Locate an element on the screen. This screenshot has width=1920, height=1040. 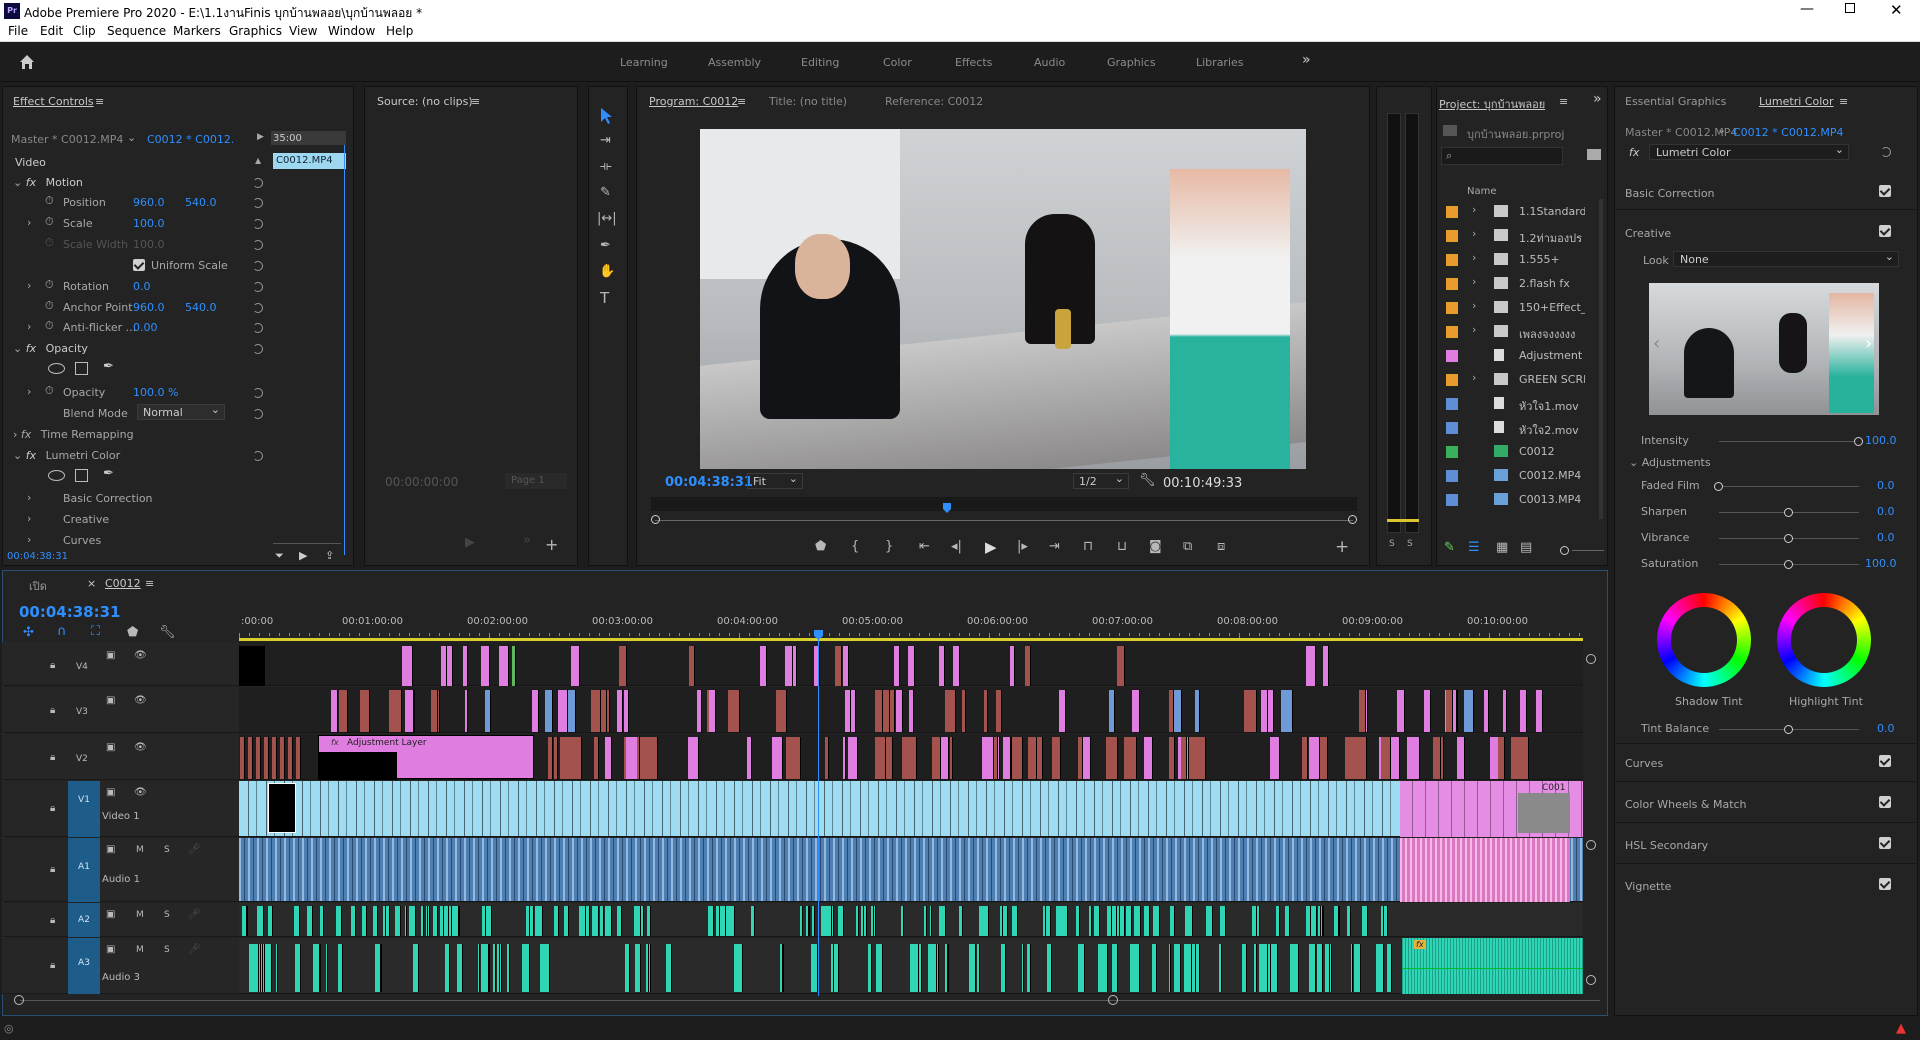
toggle-output-icon: ▣ is located at coordinates (110, 655).